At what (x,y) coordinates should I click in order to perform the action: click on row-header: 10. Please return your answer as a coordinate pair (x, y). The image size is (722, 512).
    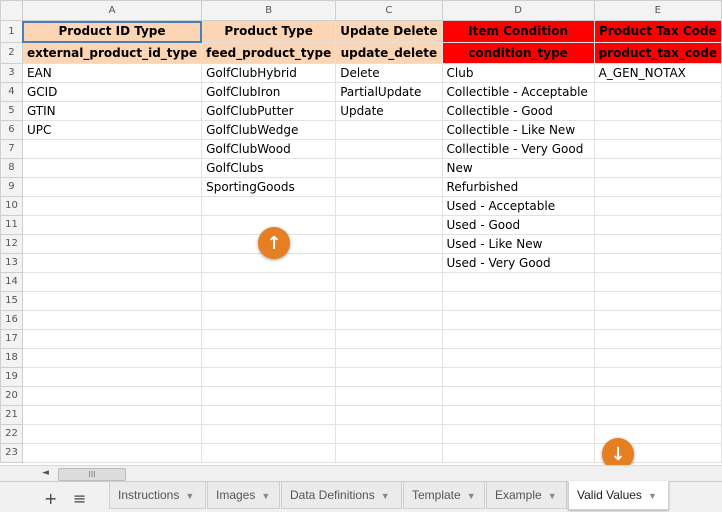
    Looking at the image, I should click on (11, 206).